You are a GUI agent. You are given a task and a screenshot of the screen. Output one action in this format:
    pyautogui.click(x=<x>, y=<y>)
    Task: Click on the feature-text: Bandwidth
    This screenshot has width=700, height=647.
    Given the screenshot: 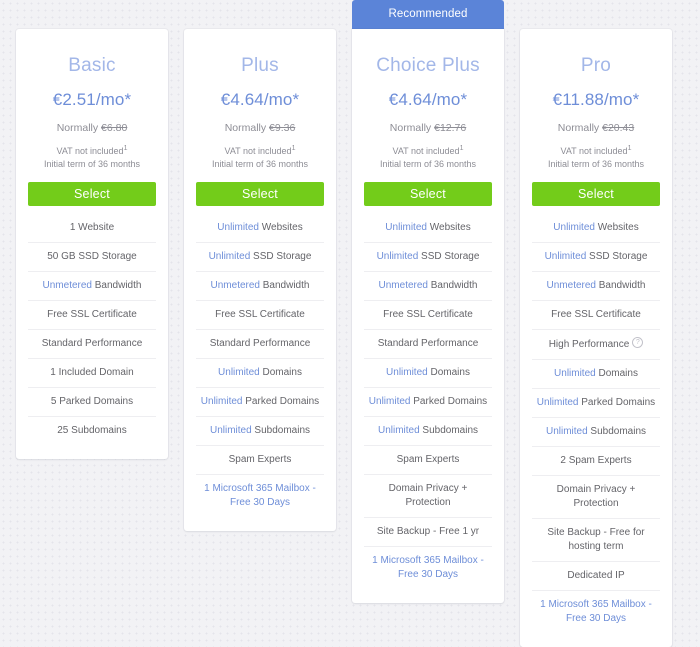 What is the action you would take?
    pyautogui.click(x=116, y=286)
    